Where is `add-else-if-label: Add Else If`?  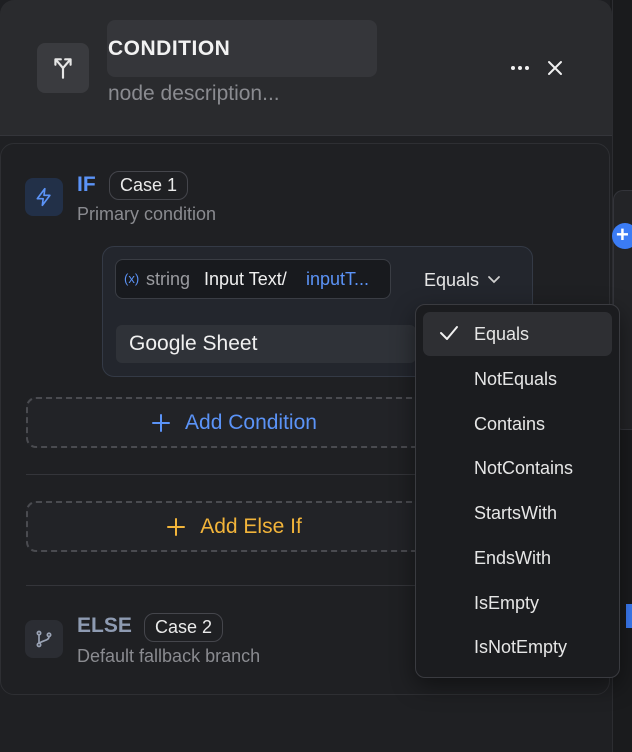 add-else-if-label: Add Else If is located at coordinates (251, 526).